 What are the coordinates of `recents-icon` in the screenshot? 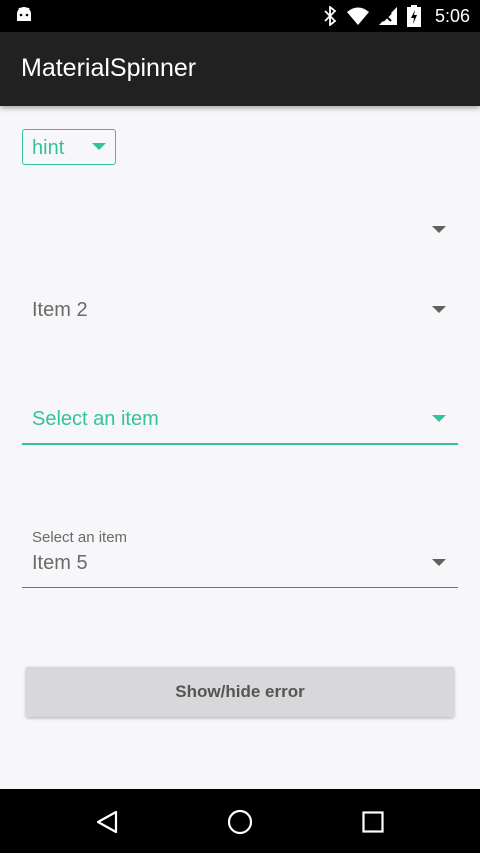 It's located at (373, 822).